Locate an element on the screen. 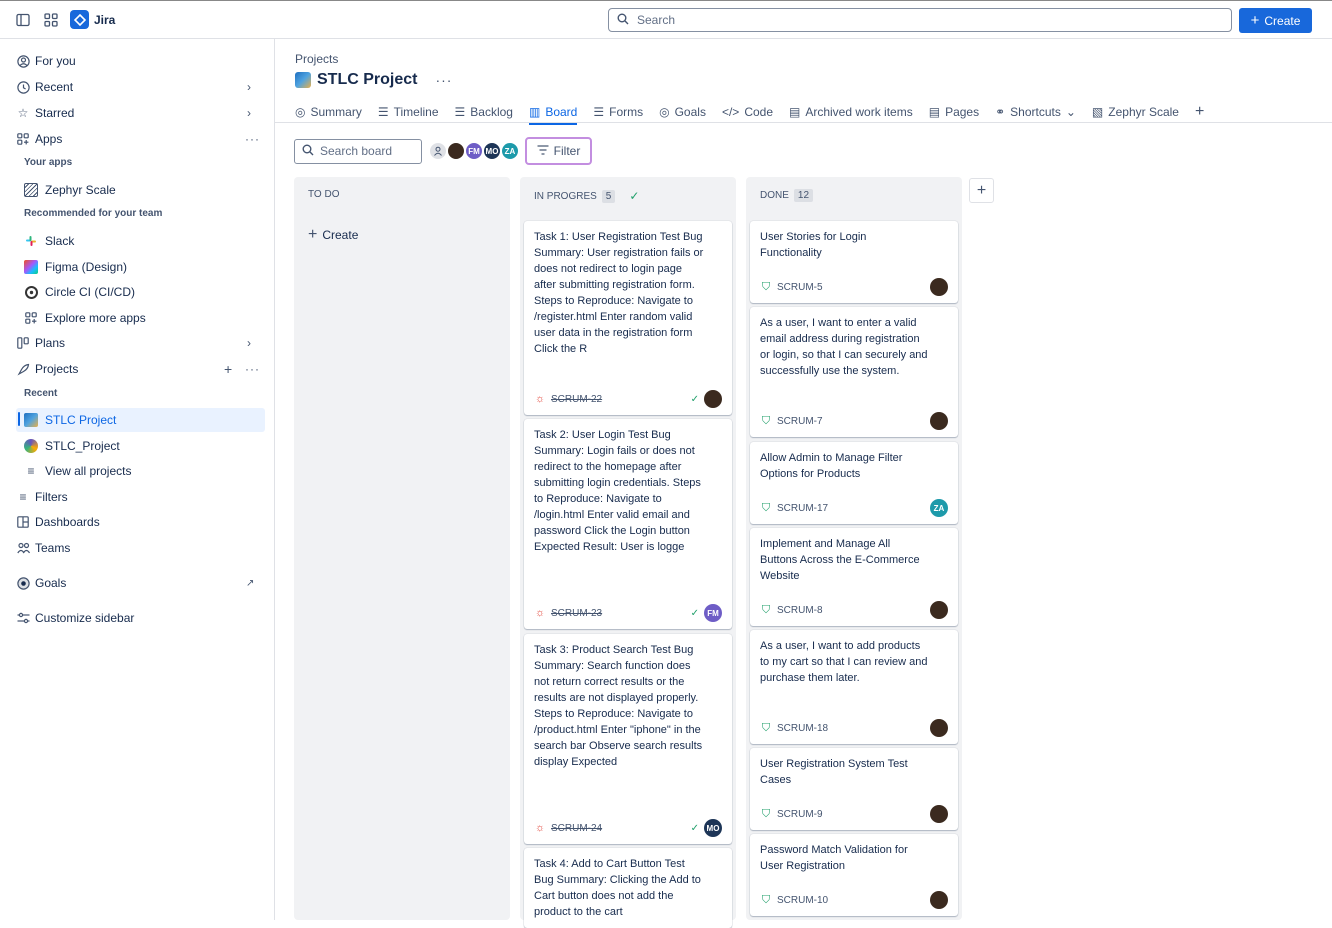 The width and height of the screenshot is (1332, 928). issue-key: SCRUM-23 is located at coordinates (576, 613).